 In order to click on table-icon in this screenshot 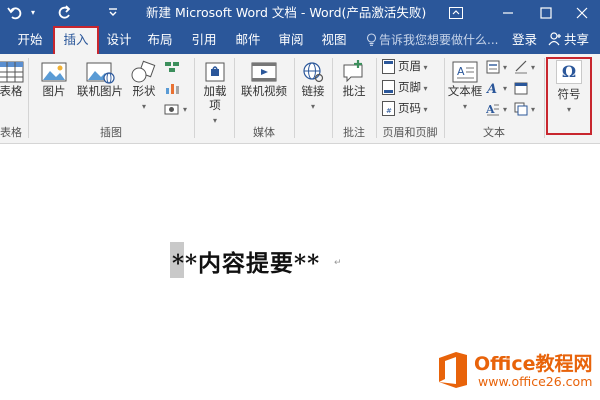, I will do `click(12, 72)`.